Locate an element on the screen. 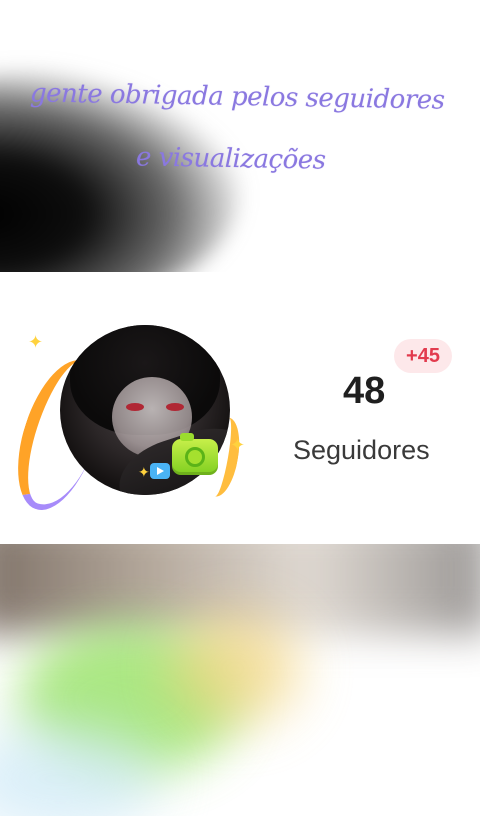 The height and width of the screenshot is (816, 480). blur-yellow is located at coordinates (235, 669).